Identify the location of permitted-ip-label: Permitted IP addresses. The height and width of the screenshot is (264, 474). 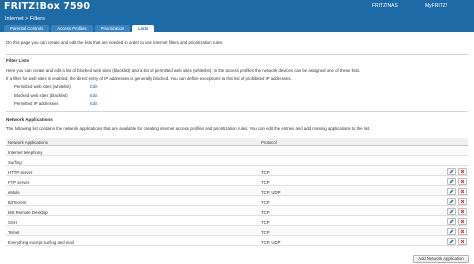
(36, 103).